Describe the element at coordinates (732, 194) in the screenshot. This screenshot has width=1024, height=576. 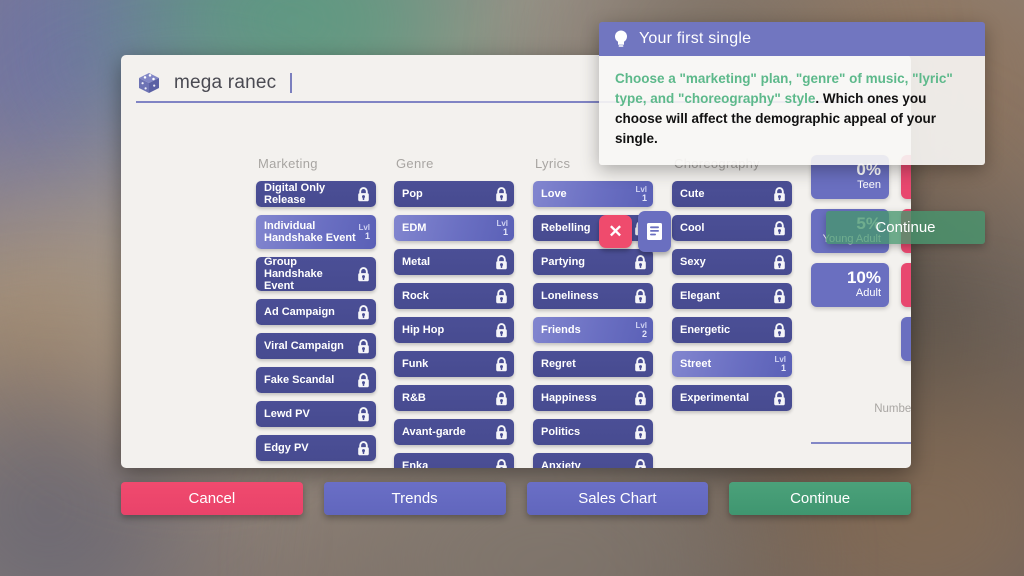
I see `option-choreography-0: Cute` at that location.